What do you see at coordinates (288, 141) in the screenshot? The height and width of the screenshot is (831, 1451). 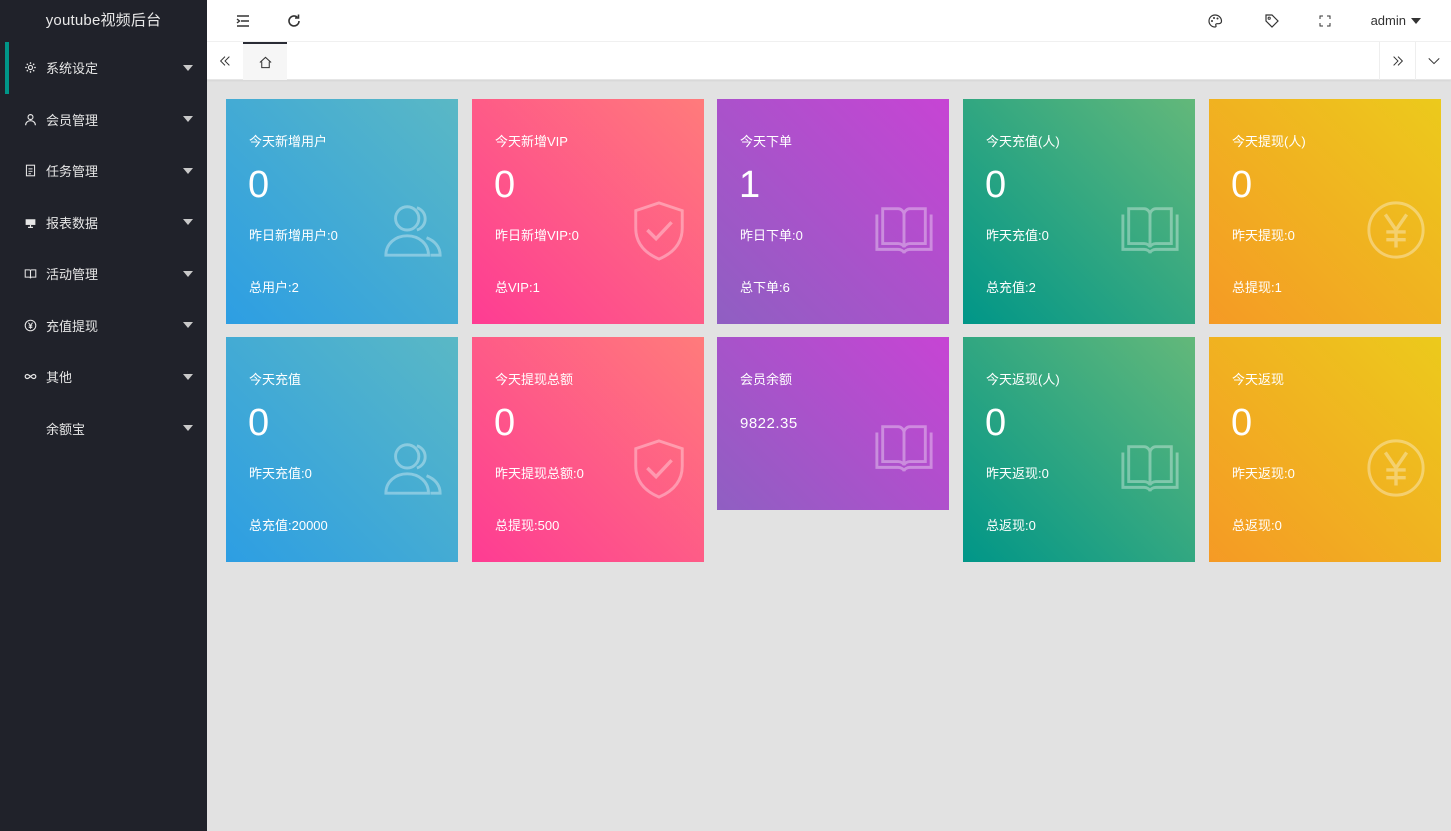 I see `card-title: 今天新增用户` at bounding box center [288, 141].